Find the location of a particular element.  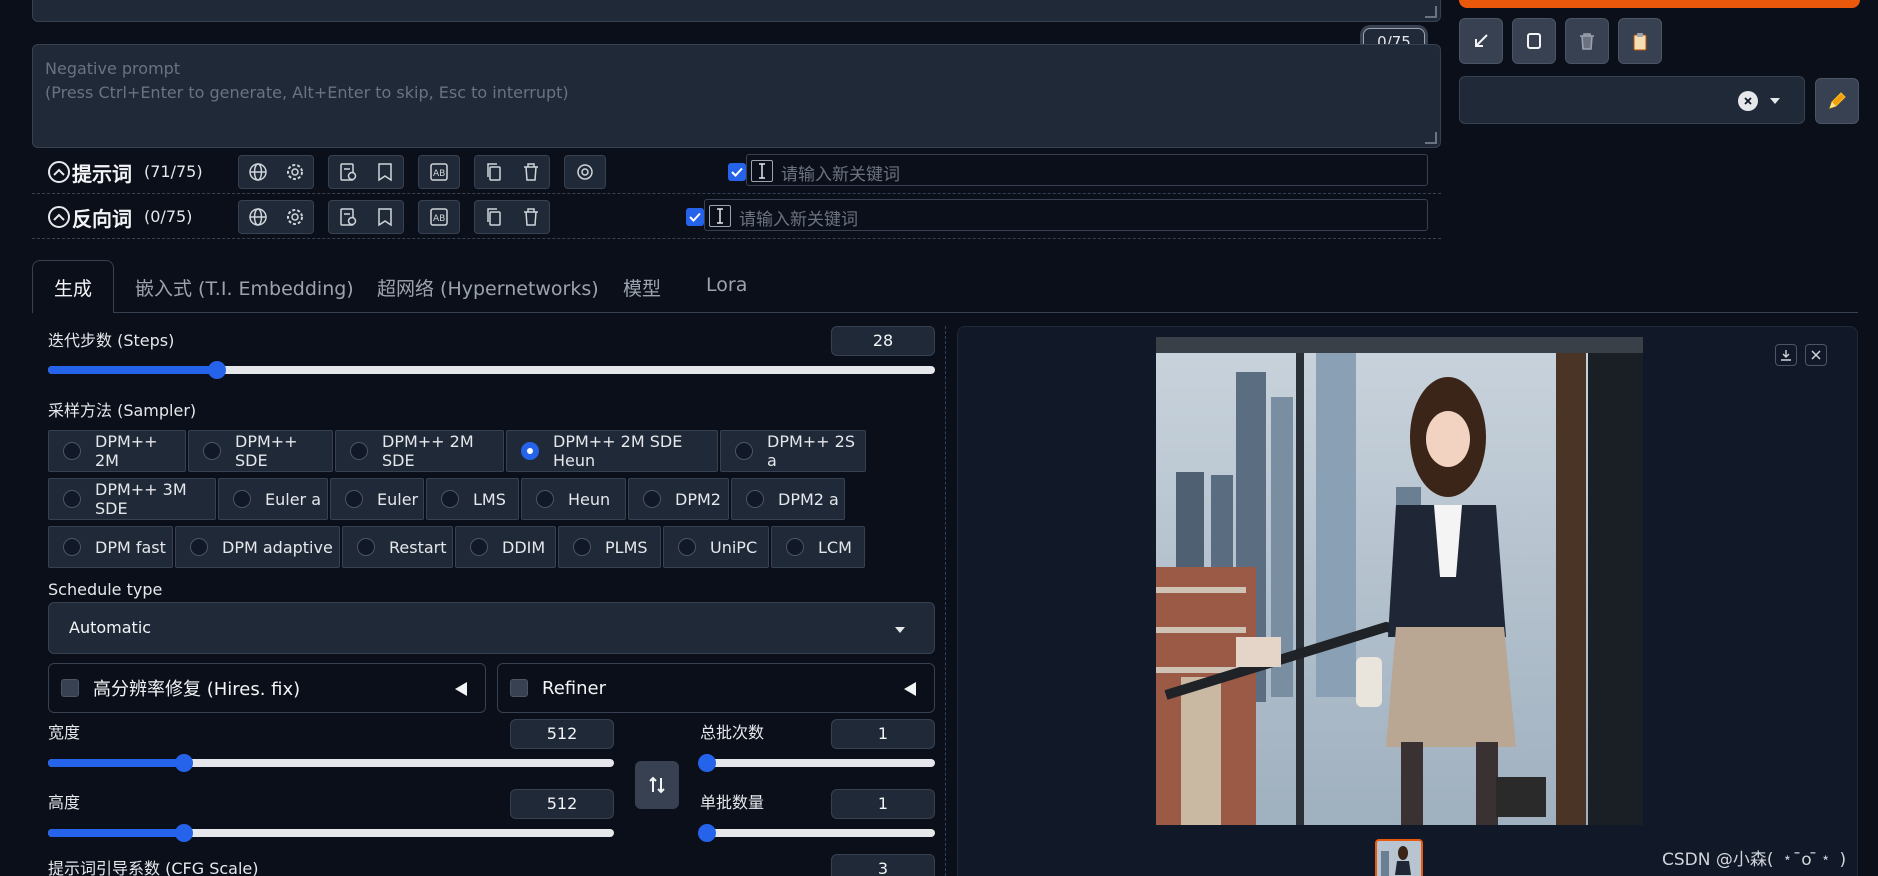

prompt-textarea is located at coordinates (736, 11).